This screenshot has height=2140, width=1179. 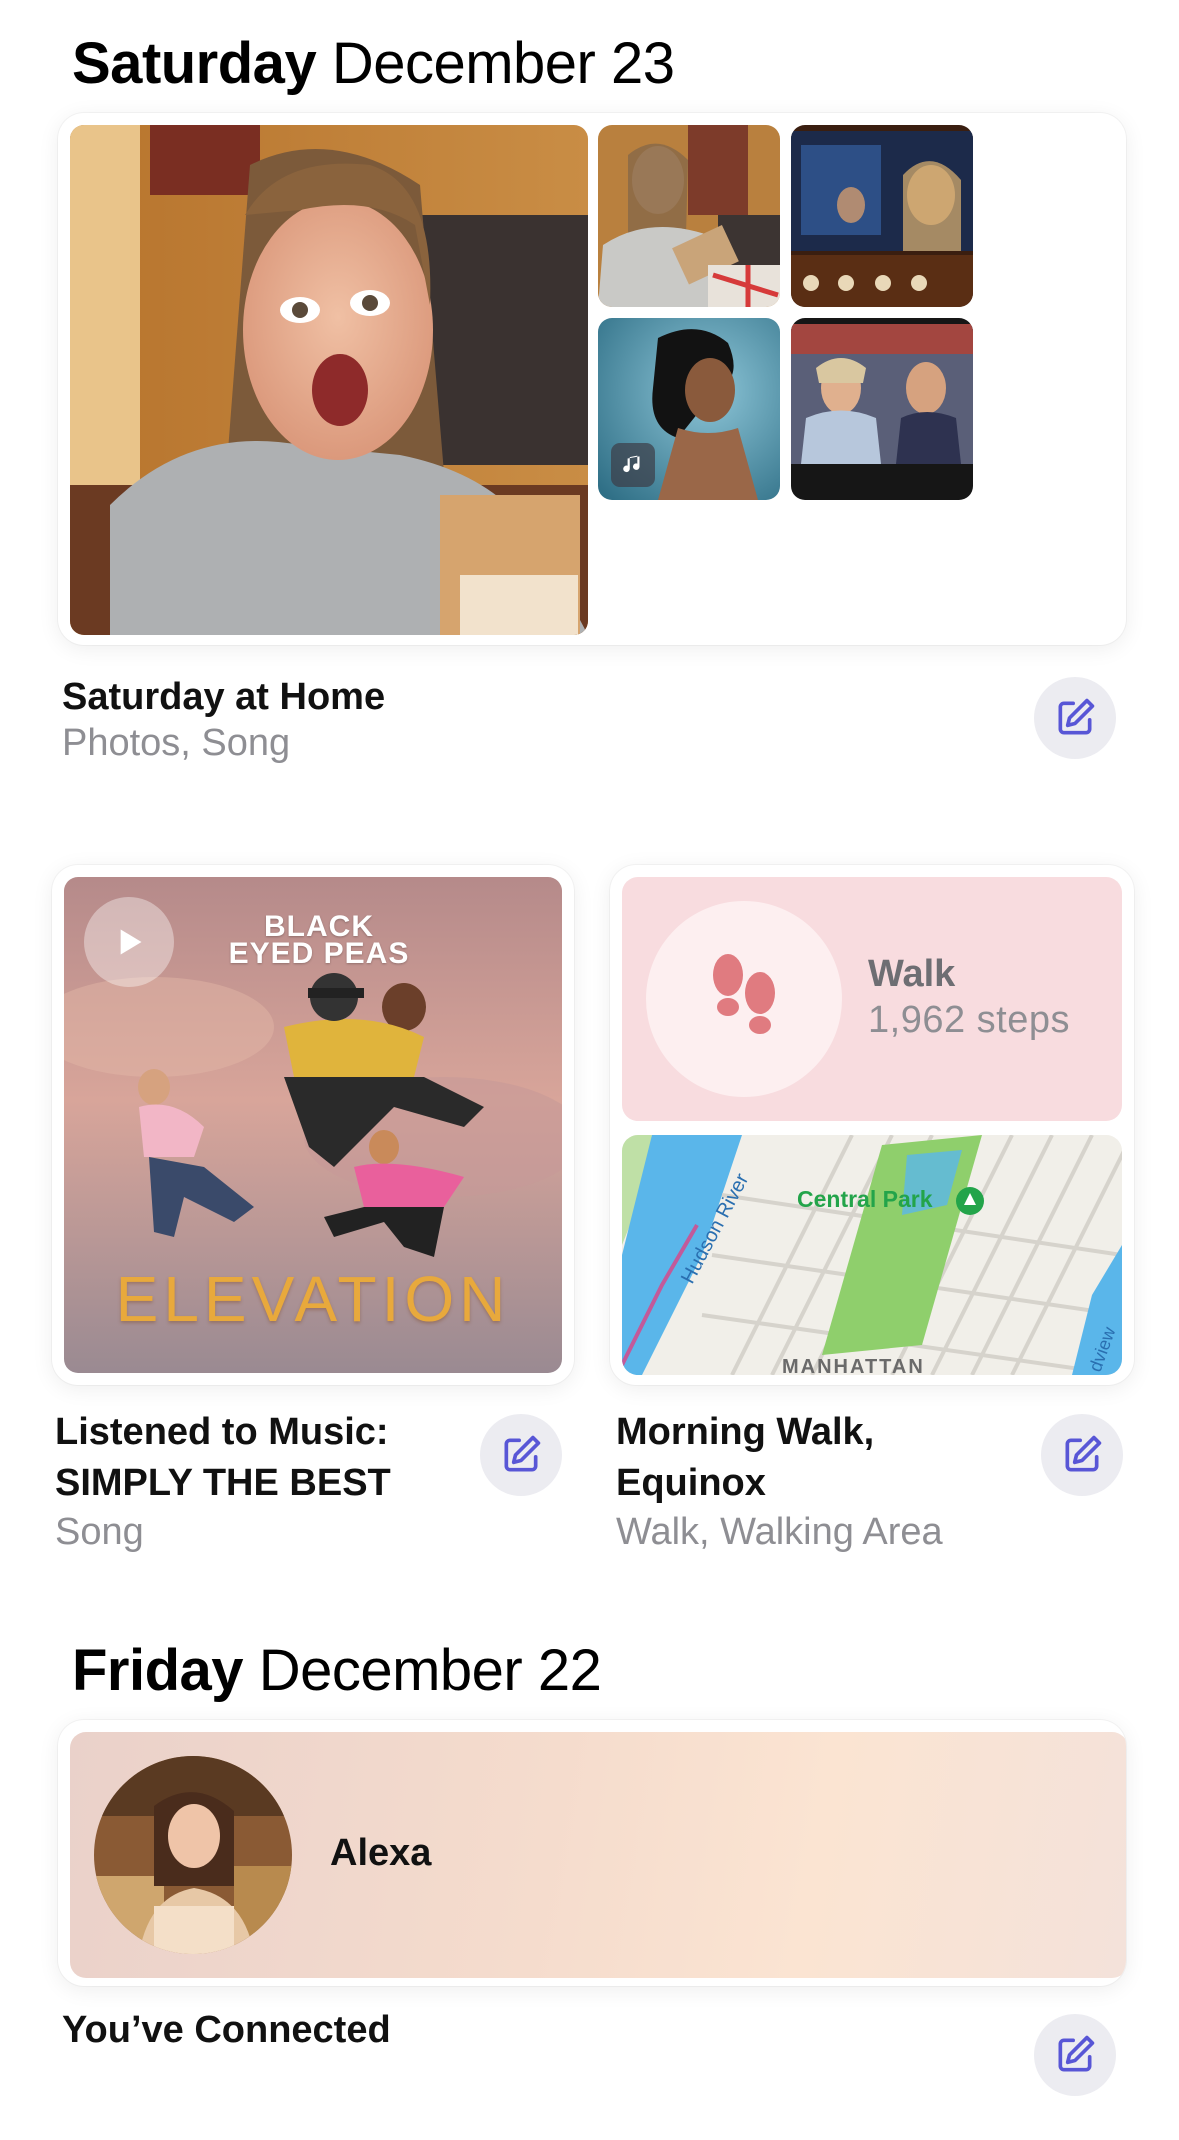 I want to click on walk-card-title-line1: Morning Walk,, so click(x=745, y=1432).